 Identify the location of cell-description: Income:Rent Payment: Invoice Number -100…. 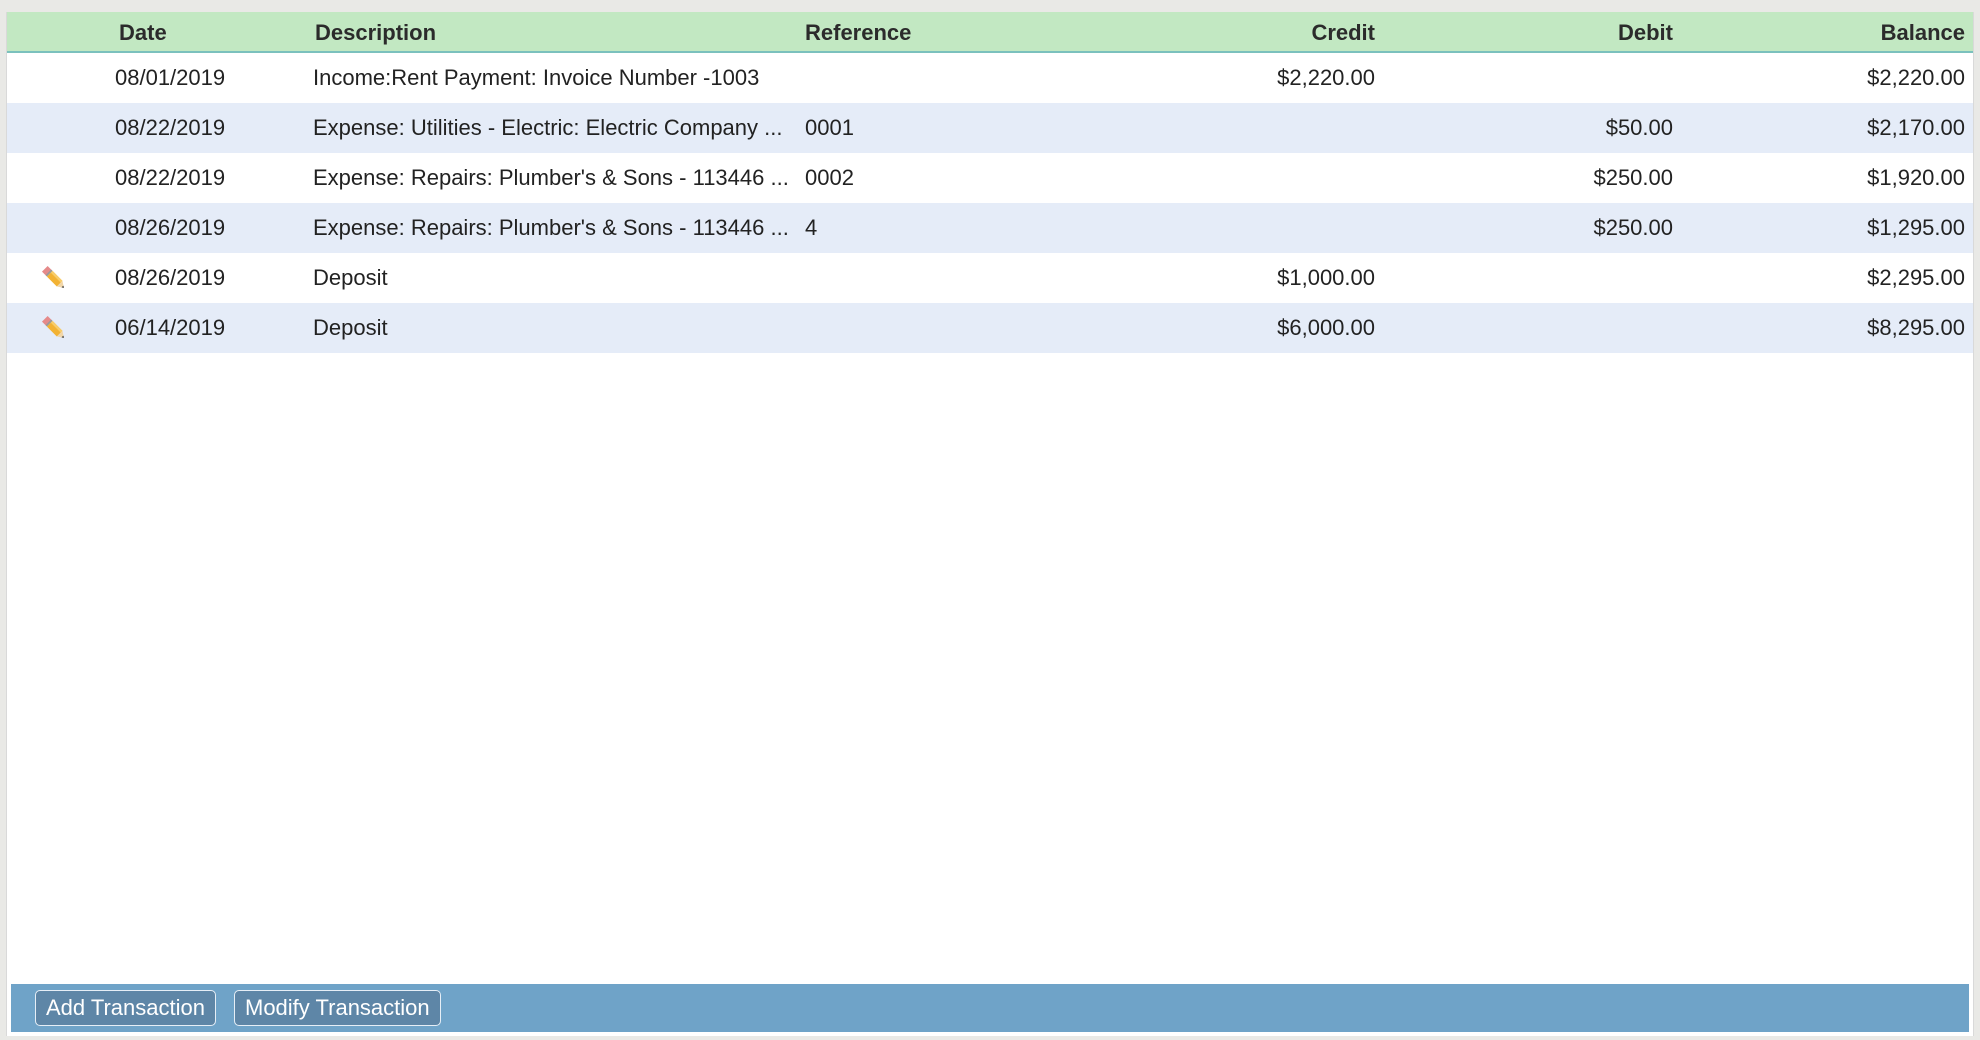
(536, 77).